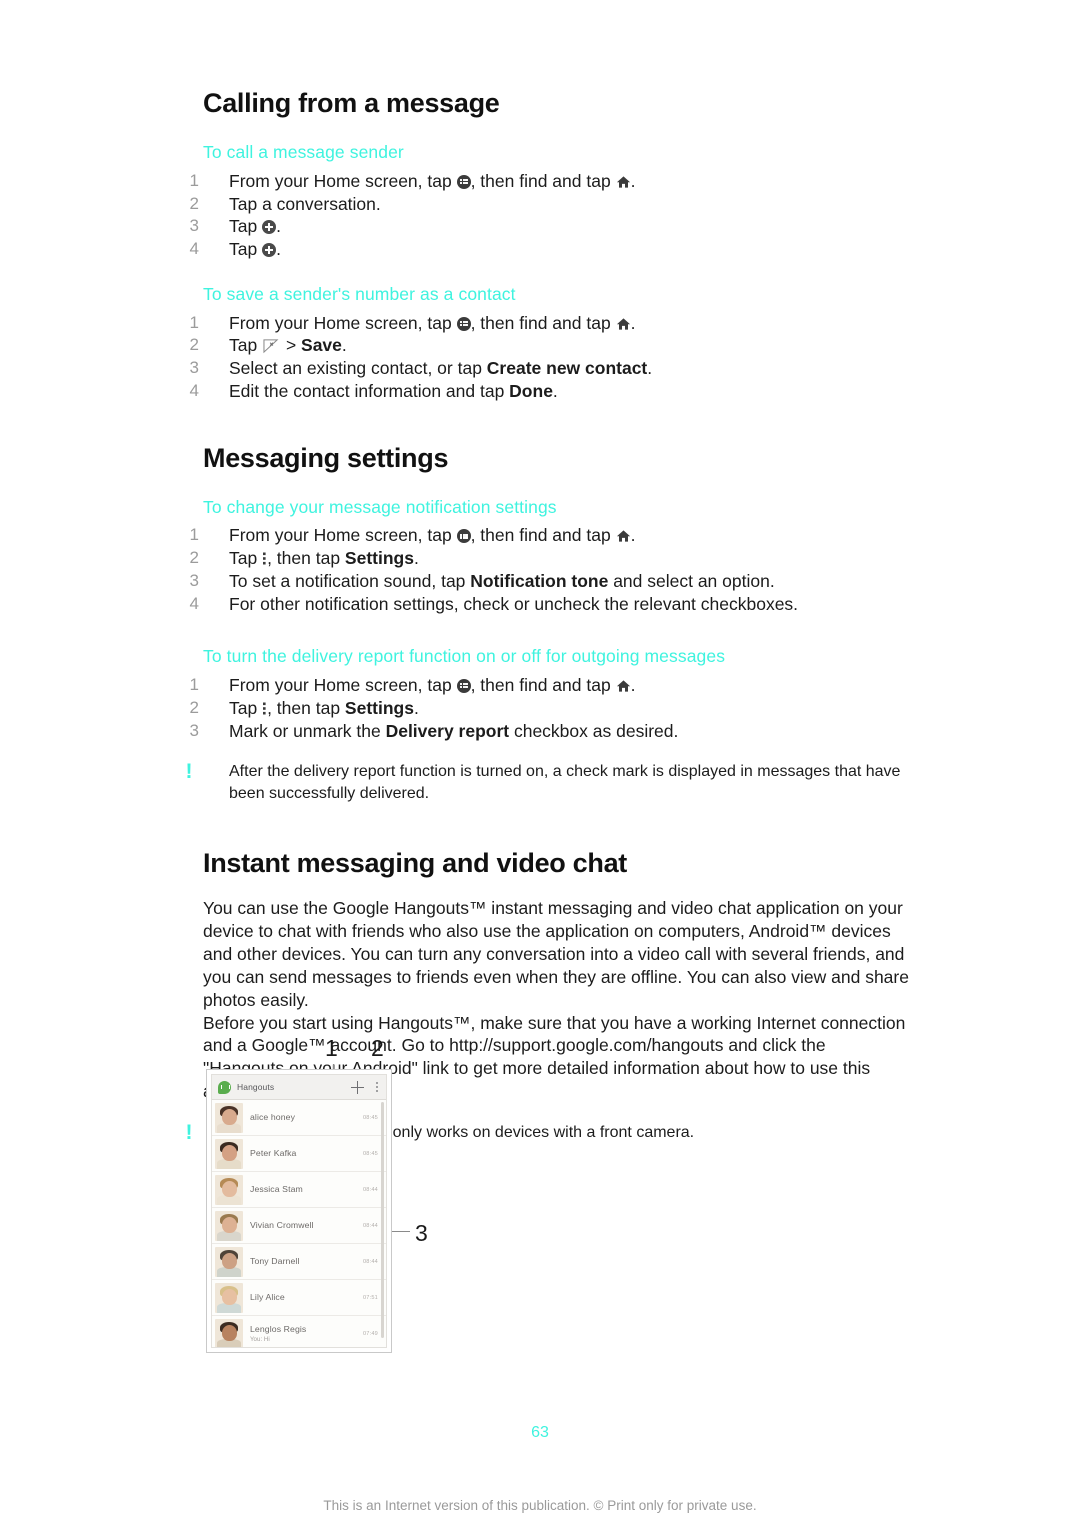 The width and height of the screenshot is (1080, 1527). What do you see at coordinates (531, 390) in the screenshot?
I see `step-bold-done: Done` at bounding box center [531, 390].